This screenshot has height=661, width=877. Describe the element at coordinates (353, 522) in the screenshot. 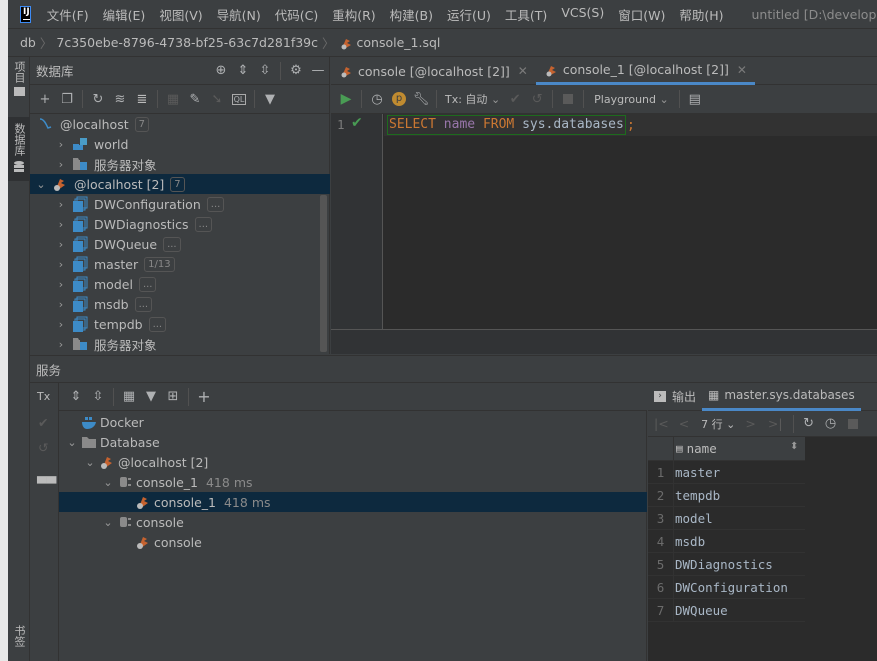

I see `services-tree-item: ⌄ console` at that location.